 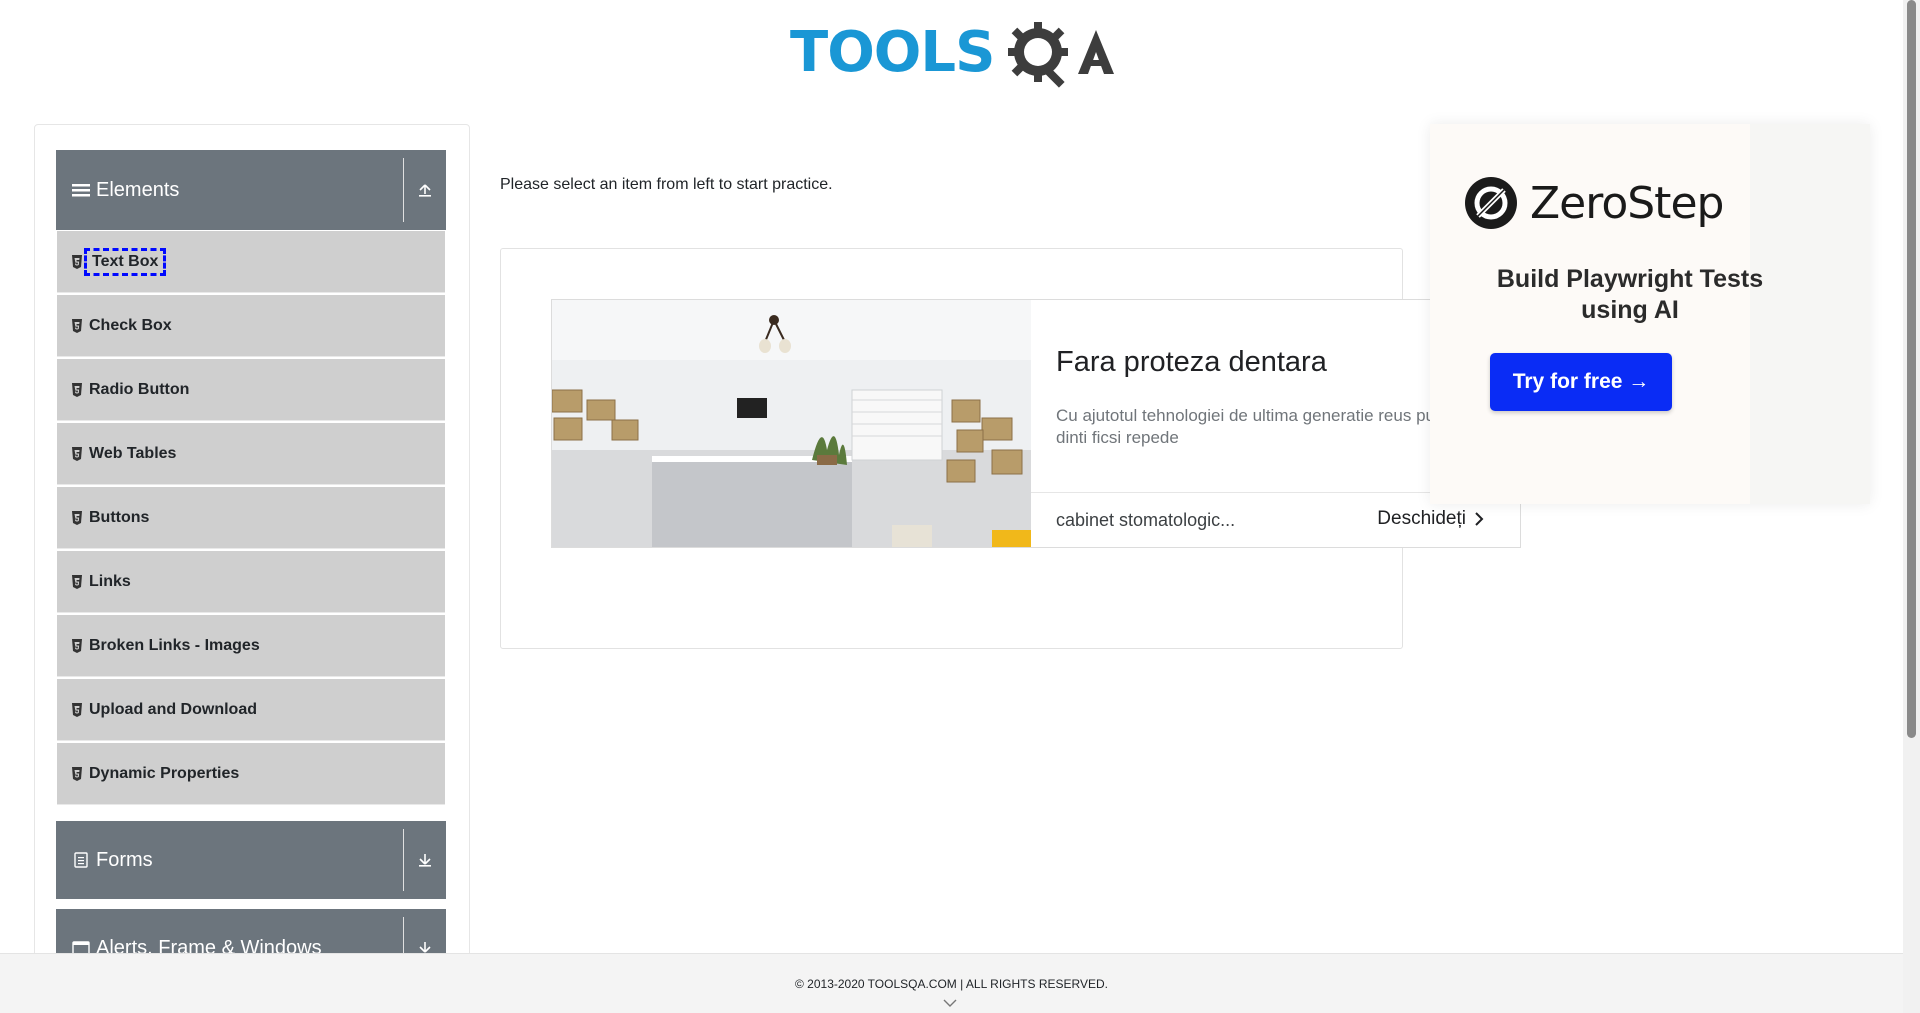 What do you see at coordinates (125, 261) in the screenshot?
I see `menu-item-label: Text Box` at bounding box center [125, 261].